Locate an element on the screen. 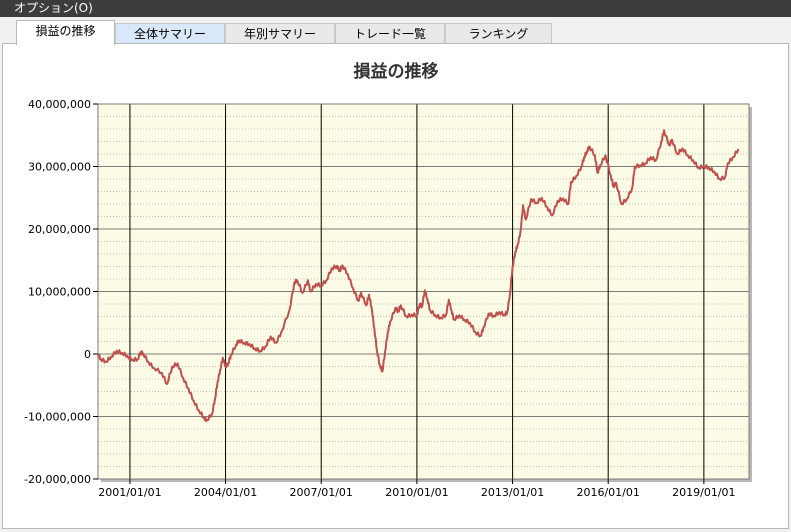 The image size is (791, 532). y-tick-label: 20,000,000 is located at coordinates (59, 229).